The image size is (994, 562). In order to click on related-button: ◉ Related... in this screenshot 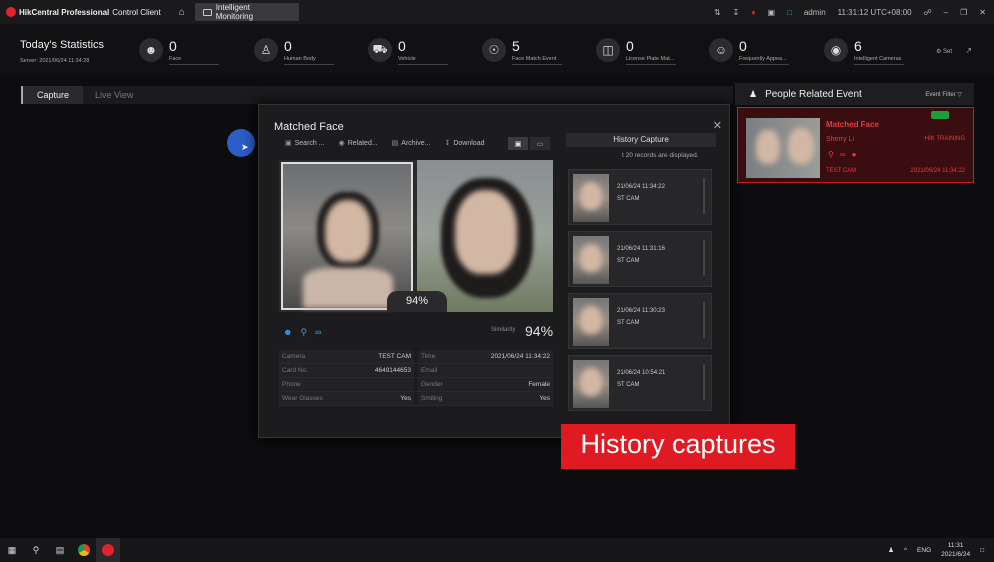, I will do `click(358, 143)`.